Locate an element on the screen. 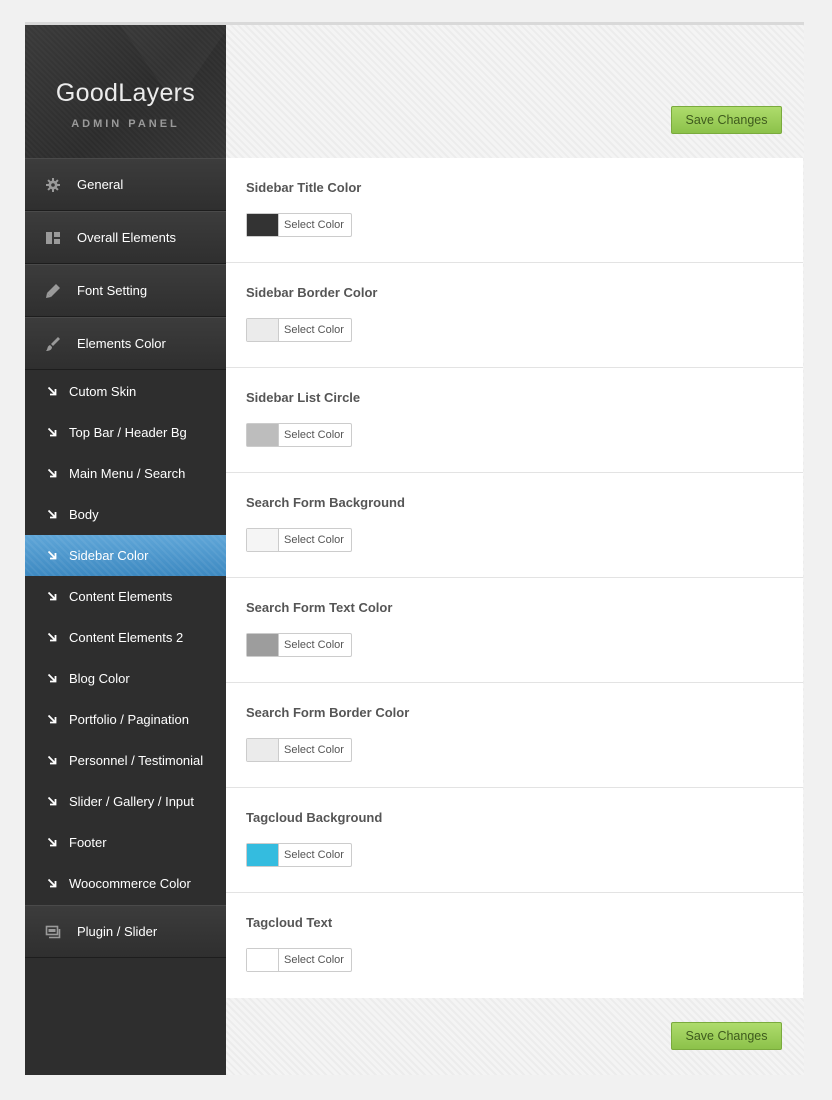  submenu-item: Footer is located at coordinates (125, 842).